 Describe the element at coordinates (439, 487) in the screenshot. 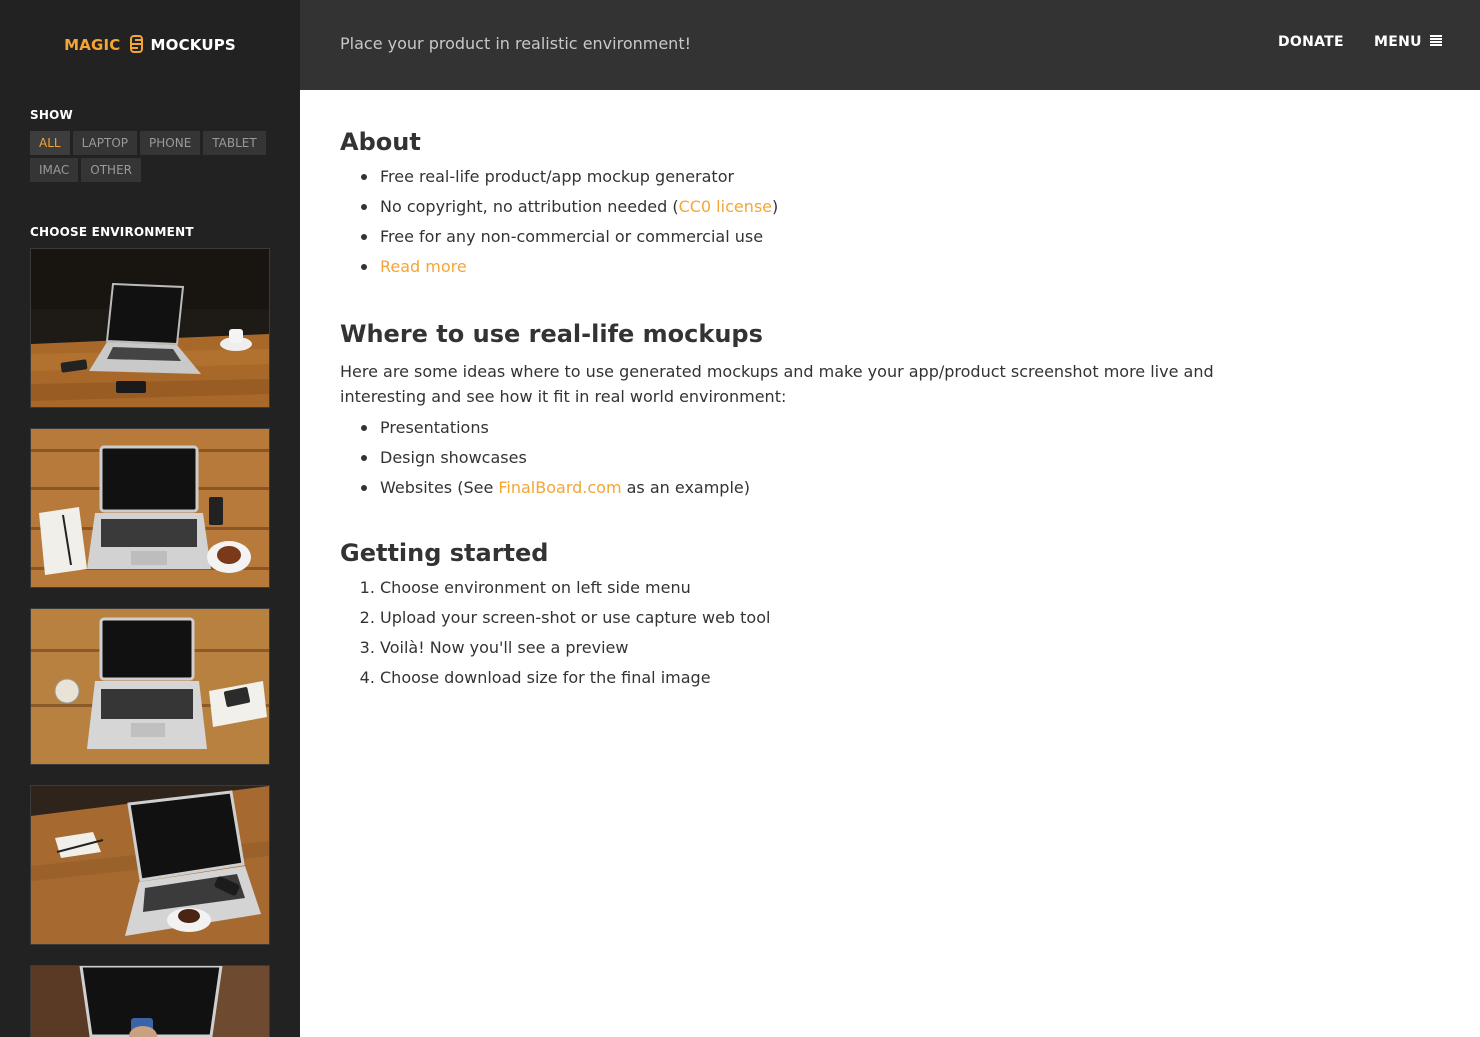

I see `where-item-text: Websites (See` at that location.